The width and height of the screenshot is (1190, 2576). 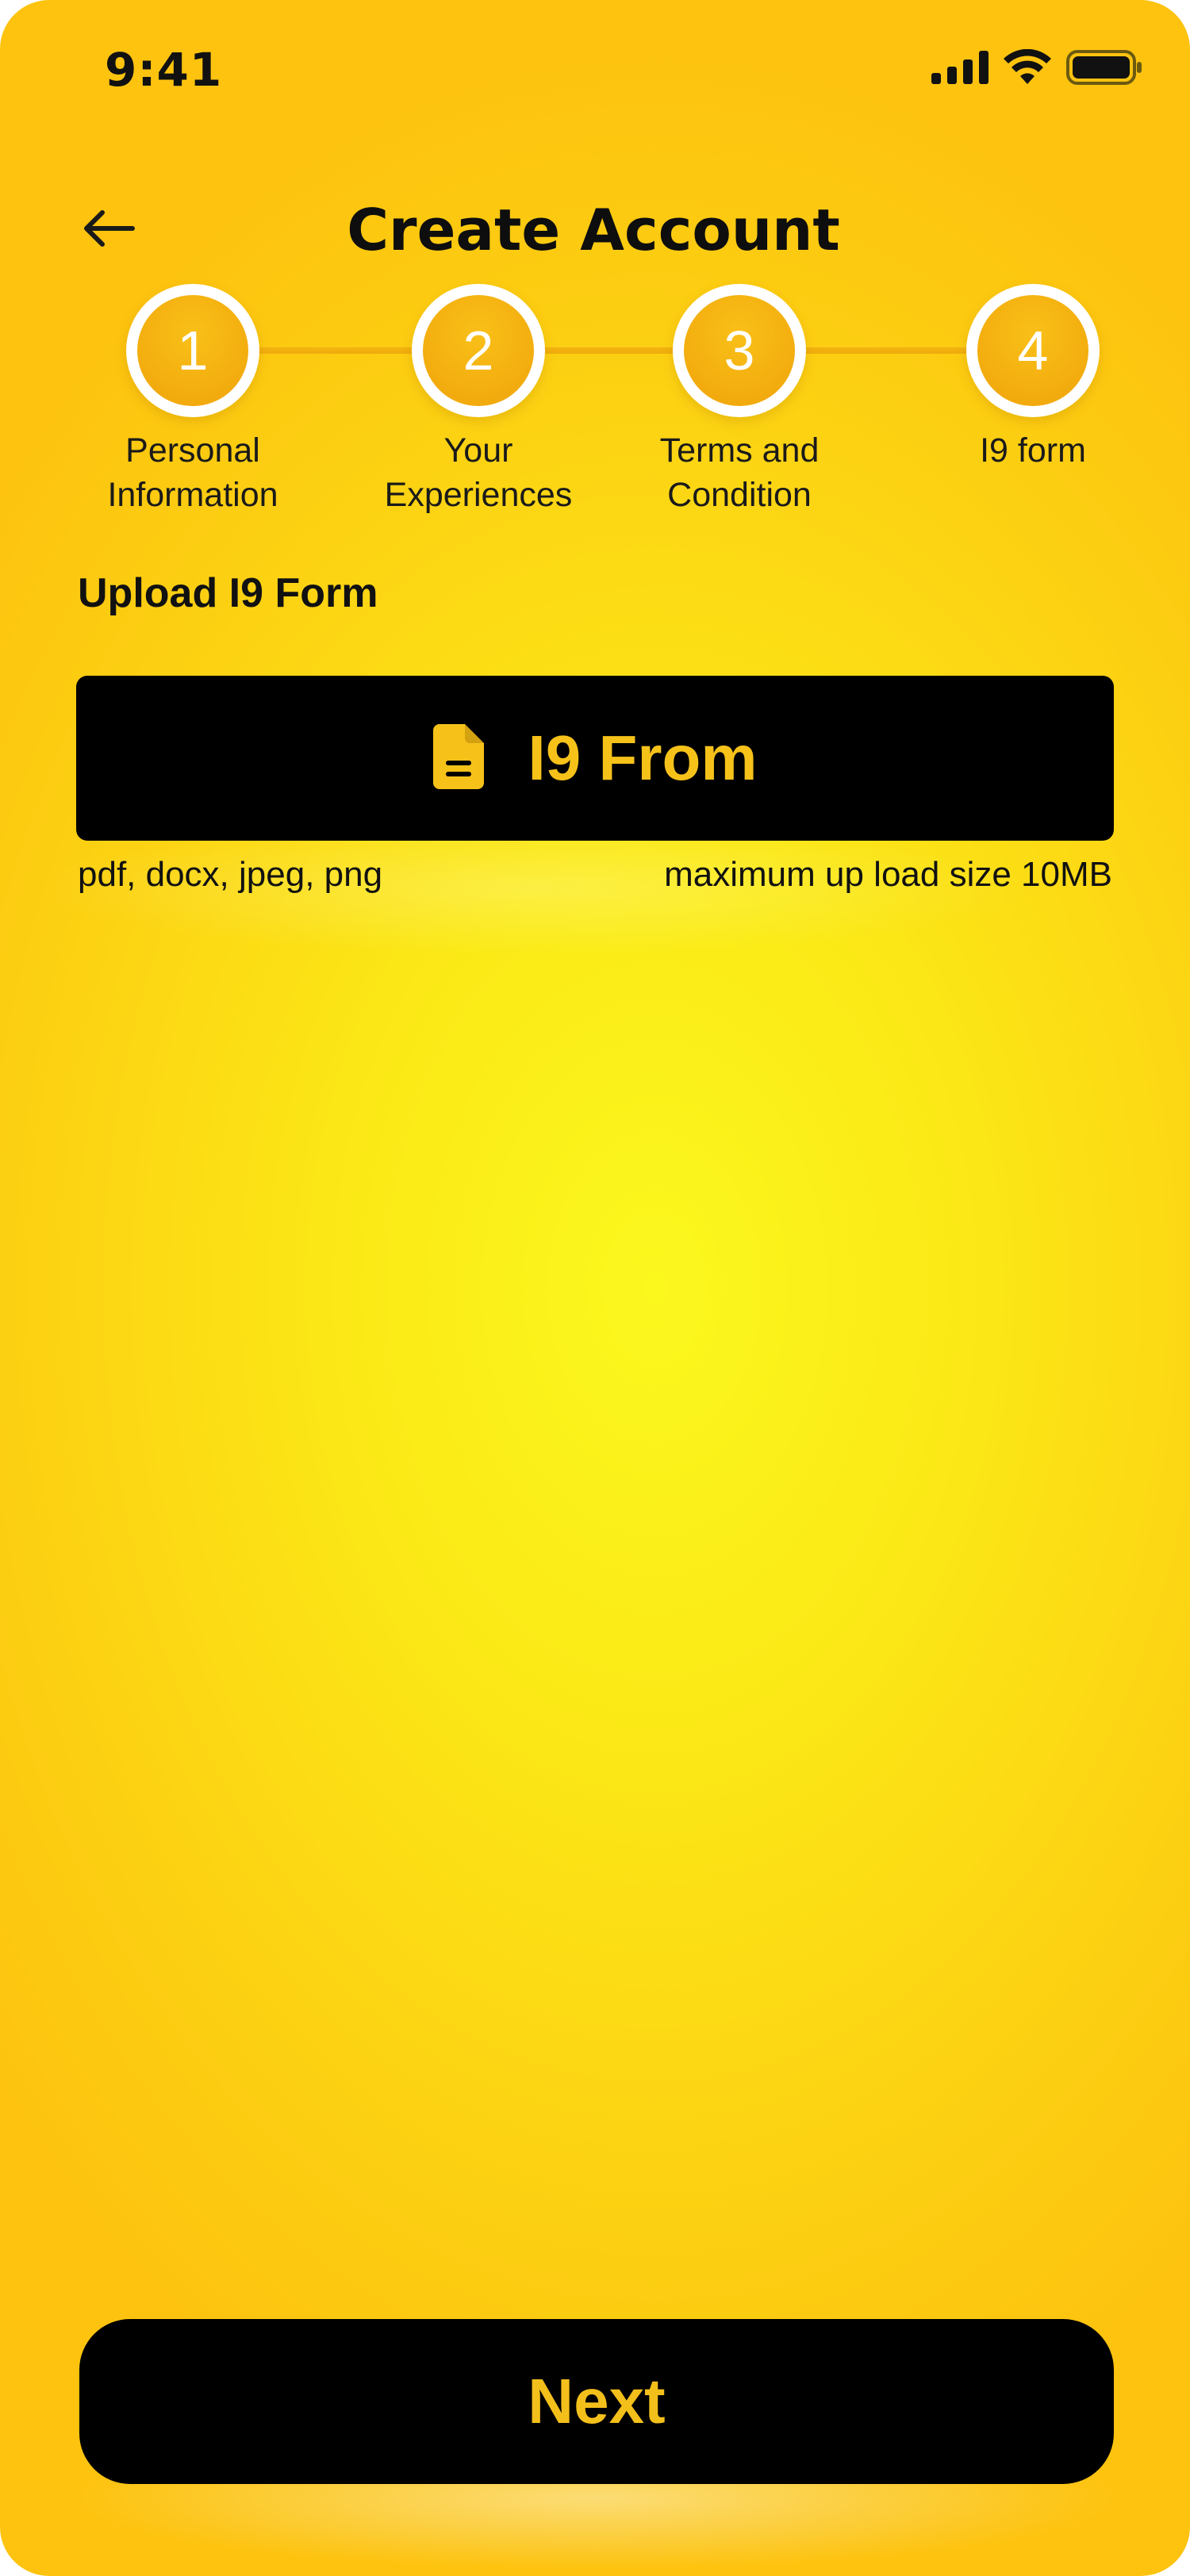 I want to click on step-1-label-line2: Information, so click(x=192, y=495).